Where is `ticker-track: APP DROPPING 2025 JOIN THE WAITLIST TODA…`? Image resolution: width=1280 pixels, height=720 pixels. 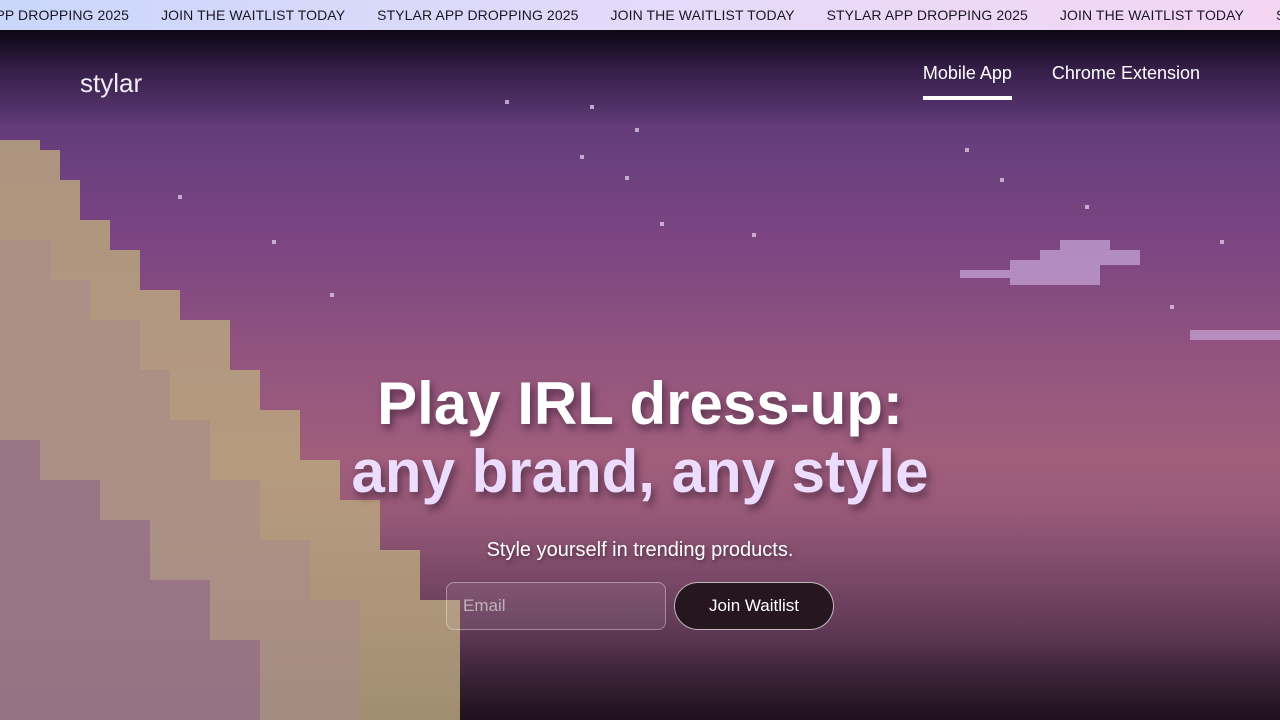 ticker-track: APP DROPPING 2025 JOIN THE WAITLIST TODA… is located at coordinates (640, 15).